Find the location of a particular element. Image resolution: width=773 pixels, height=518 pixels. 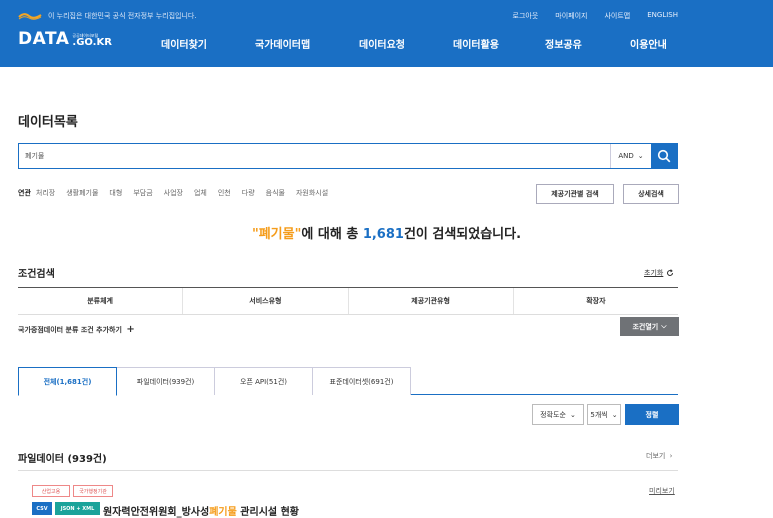

search-input is located at coordinates (314, 156).